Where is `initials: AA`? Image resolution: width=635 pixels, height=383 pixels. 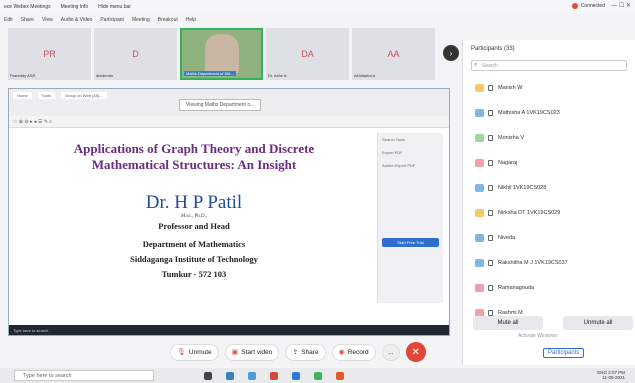
initials: AA is located at coordinates (393, 54).